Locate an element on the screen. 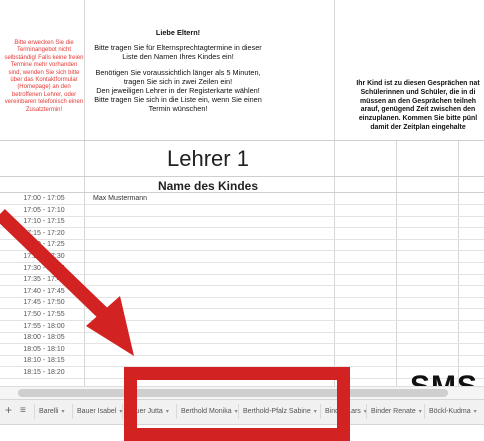  sheet-tab-label: Böckl-Kudma is located at coordinates (450, 411).